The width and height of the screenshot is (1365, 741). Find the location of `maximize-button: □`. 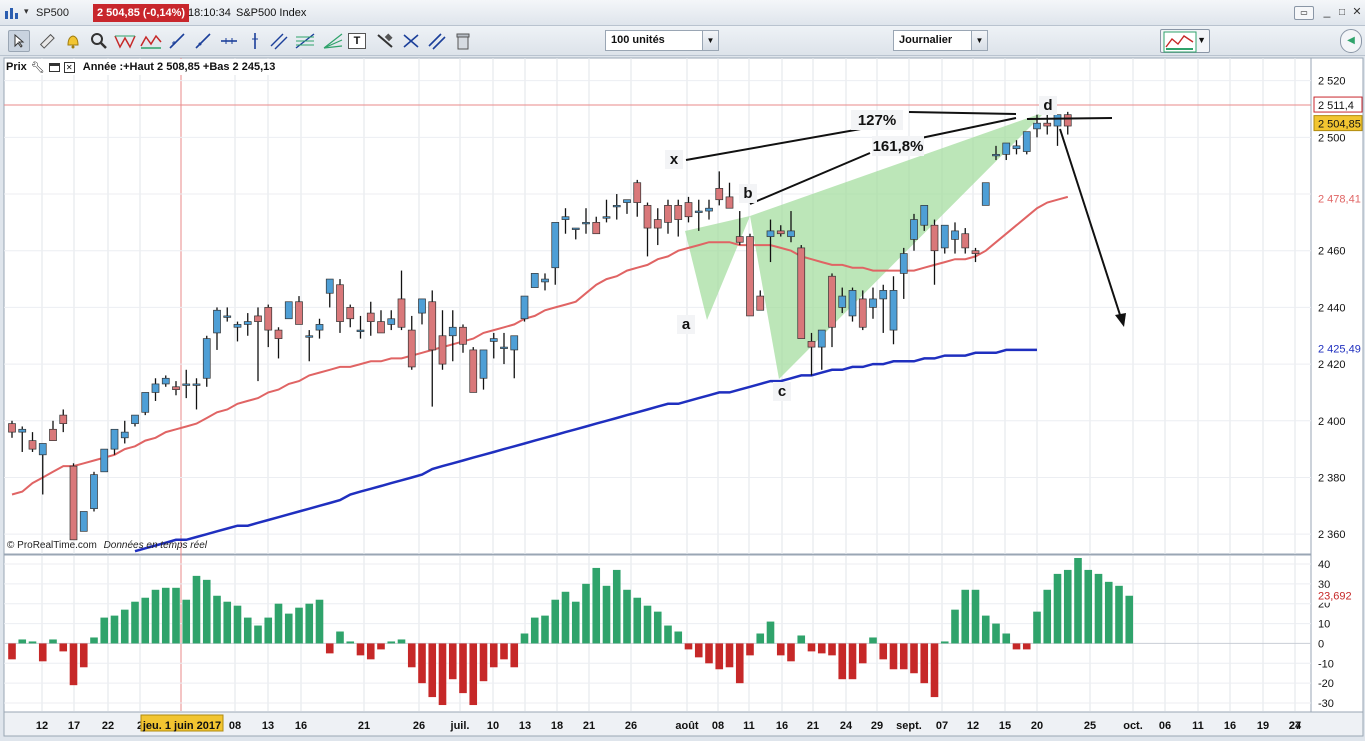

maximize-button: □ is located at coordinates (1342, 13).